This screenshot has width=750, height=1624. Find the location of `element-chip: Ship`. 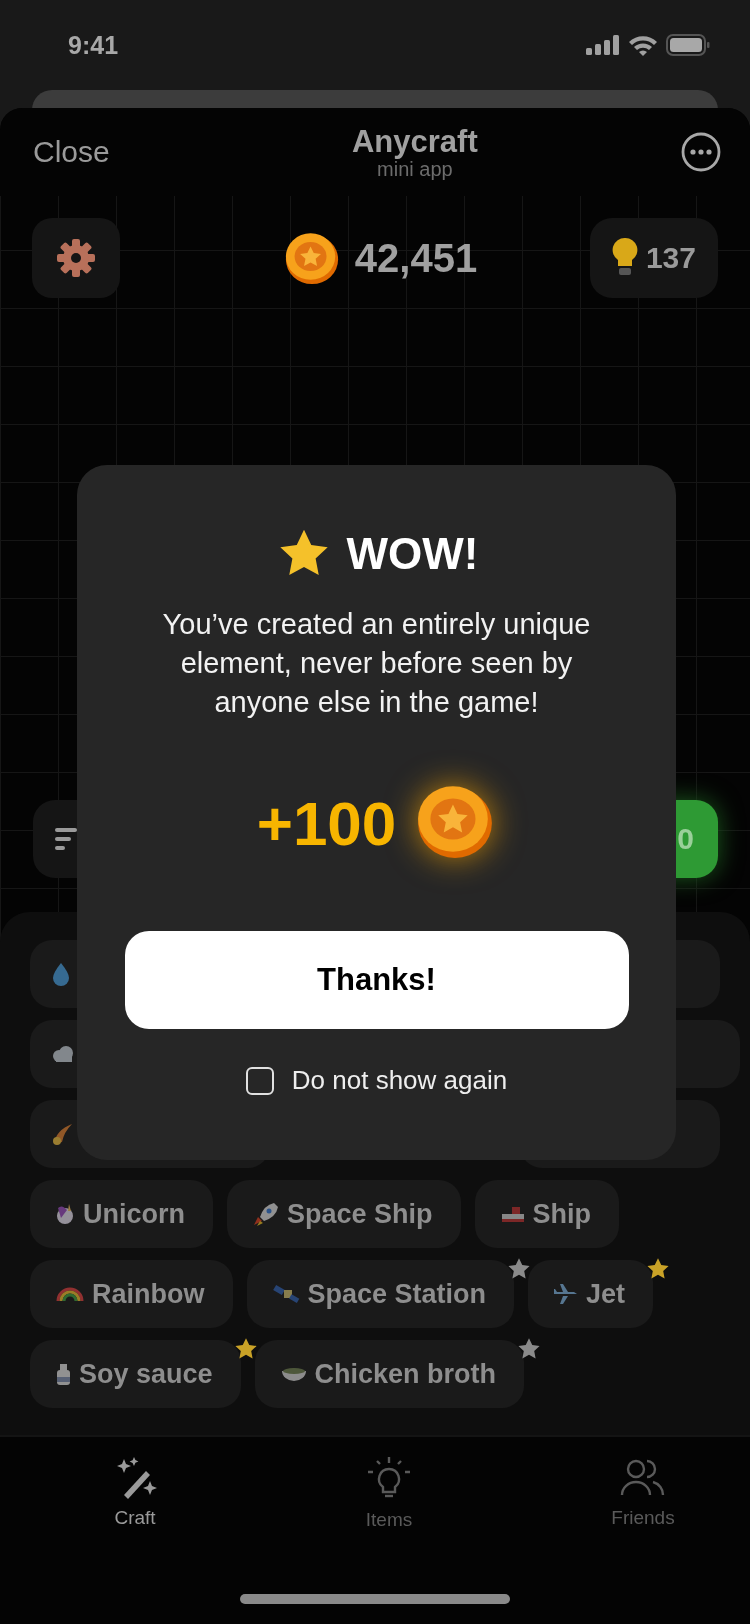

element-chip: Ship is located at coordinates (547, 1214).